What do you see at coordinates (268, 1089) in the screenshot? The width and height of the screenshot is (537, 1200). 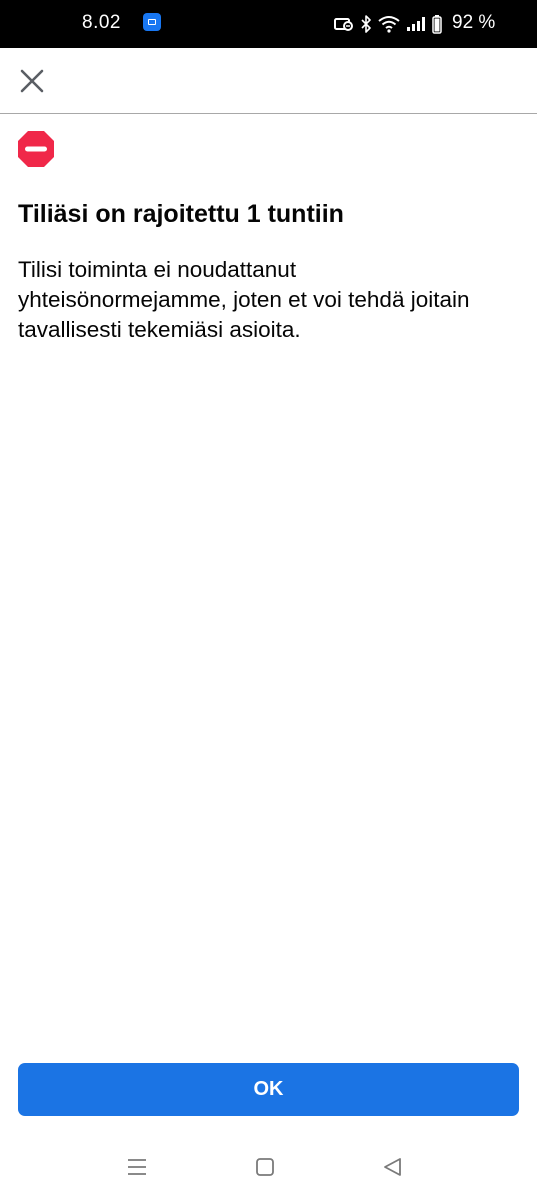 I see `ok-button: OK` at bounding box center [268, 1089].